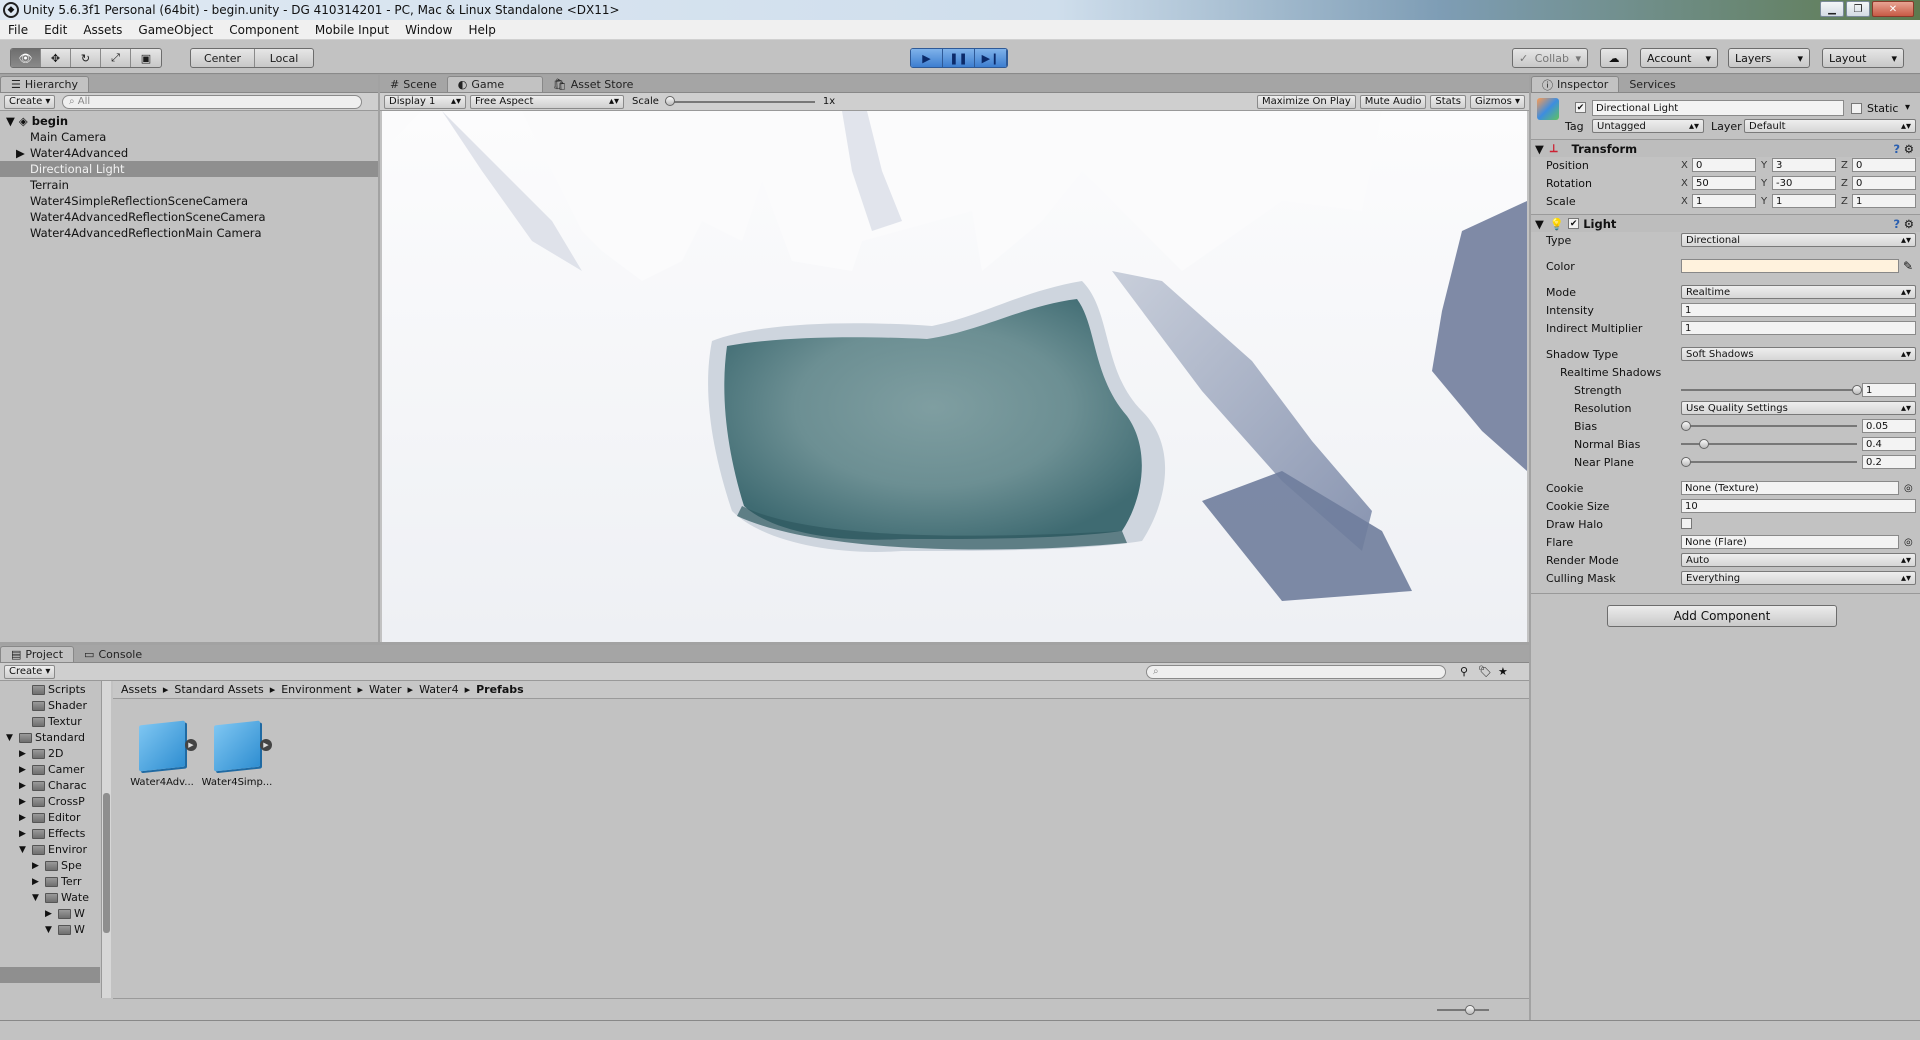  I want to click on intensity-field: 1, so click(1798, 310).